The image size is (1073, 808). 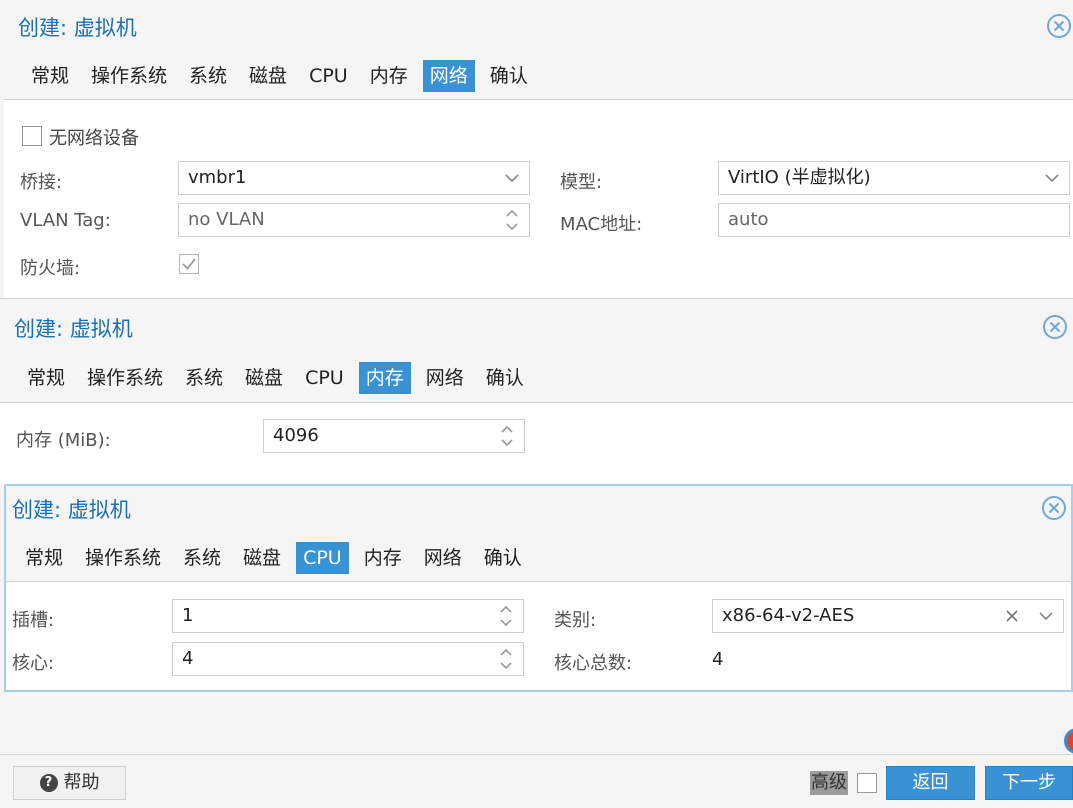 I want to click on advanced-label: 高级, so click(x=829, y=783).